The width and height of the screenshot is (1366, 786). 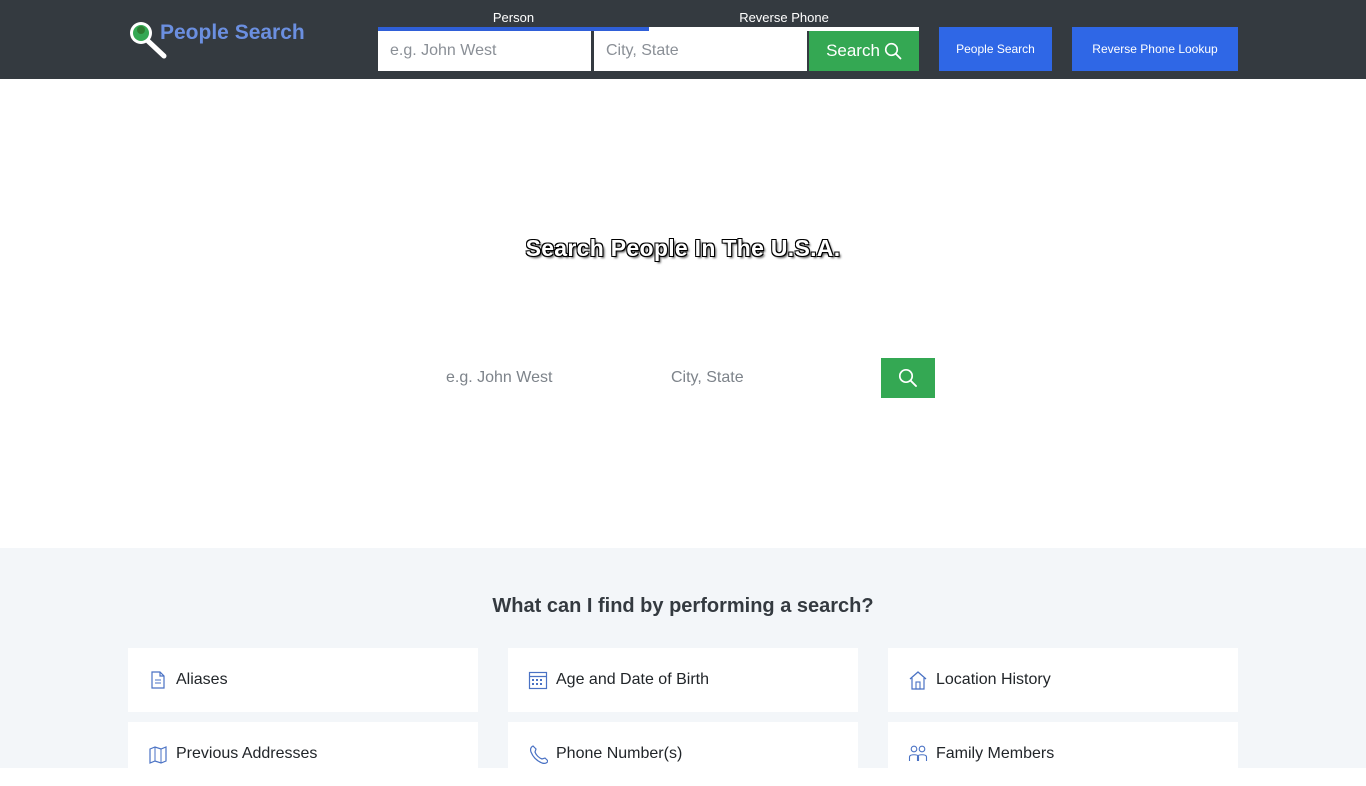 What do you see at coordinates (632, 679) in the screenshot?
I see `feature-label: Age and Date of Birth` at bounding box center [632, 679].